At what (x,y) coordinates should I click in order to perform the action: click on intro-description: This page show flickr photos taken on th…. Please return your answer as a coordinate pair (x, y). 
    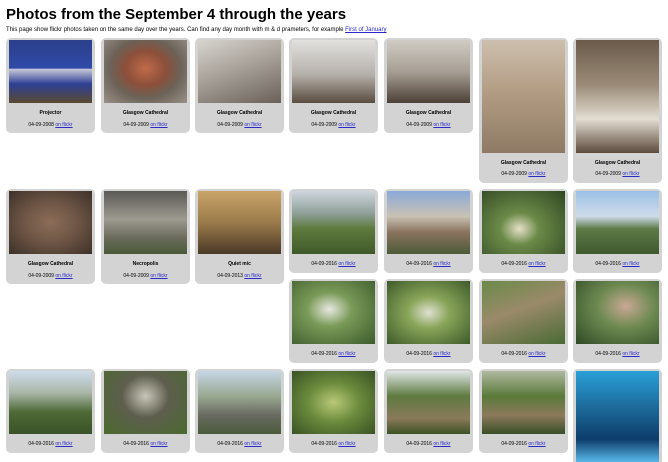
    Looking at the image, I should click on (176, 30).